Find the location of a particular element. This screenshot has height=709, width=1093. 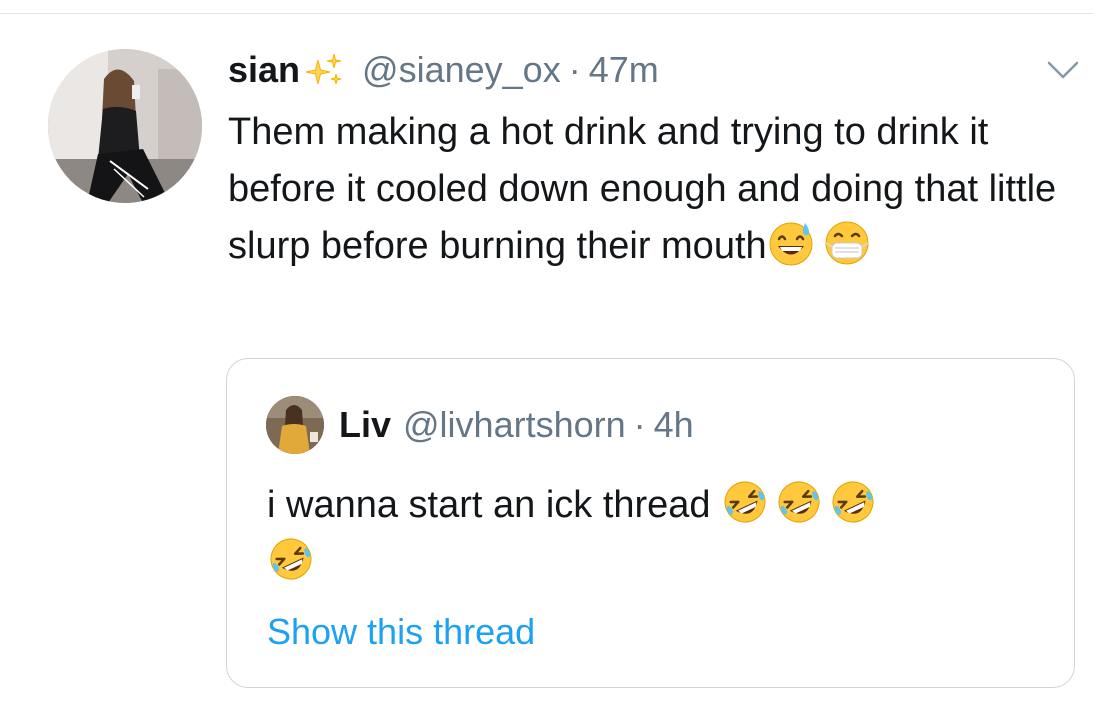

chevron-down-icon is located at coordinates (1063, 70).